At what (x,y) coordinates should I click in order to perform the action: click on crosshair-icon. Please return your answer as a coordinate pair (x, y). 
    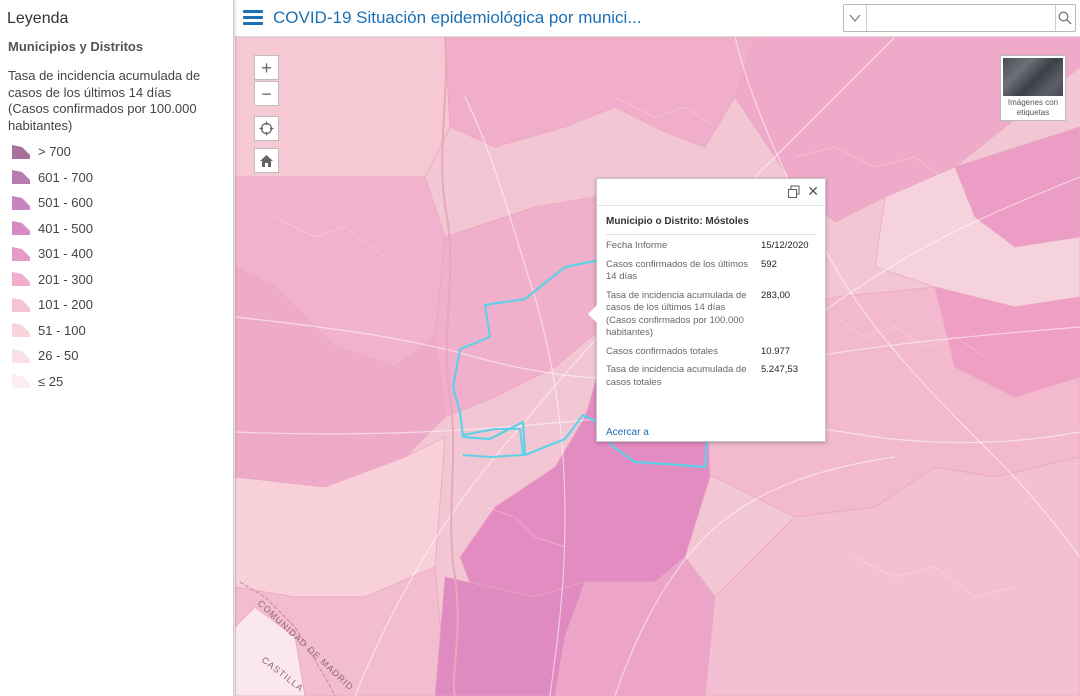
    Looking at the image, I should click on (266, 128).